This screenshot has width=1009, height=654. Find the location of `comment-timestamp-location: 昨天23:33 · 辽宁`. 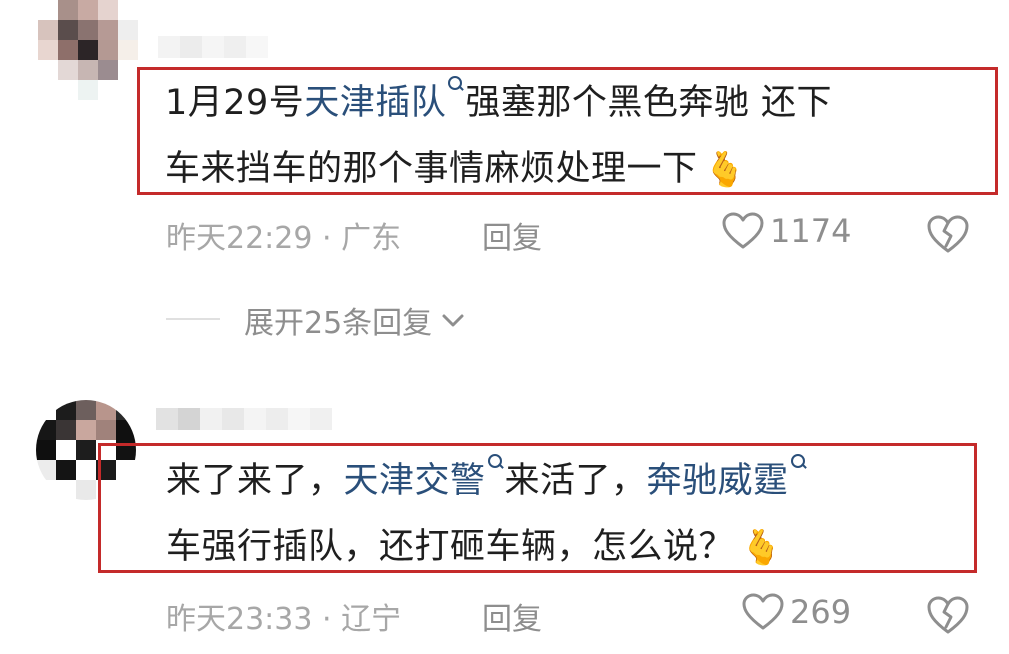

comment-timestamp-location: 昨天23:33 · 辽宁 is located at coordinates (284, 619).